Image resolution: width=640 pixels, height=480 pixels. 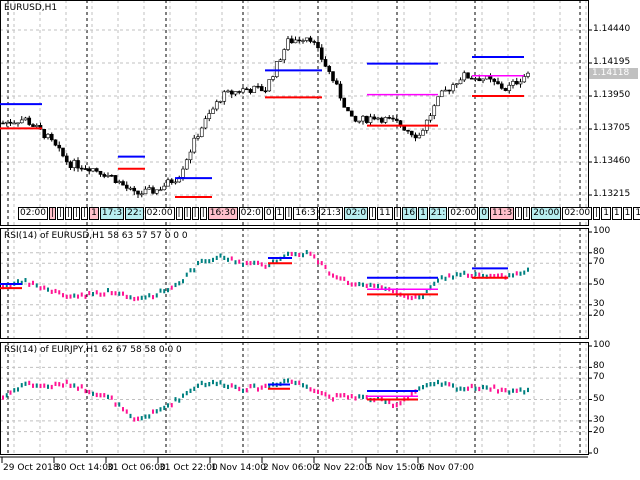 What do you see at coordinates (612, 95) in the screenshot?
I see `price-tick: 1.13950` at bounding box center [612, 95].